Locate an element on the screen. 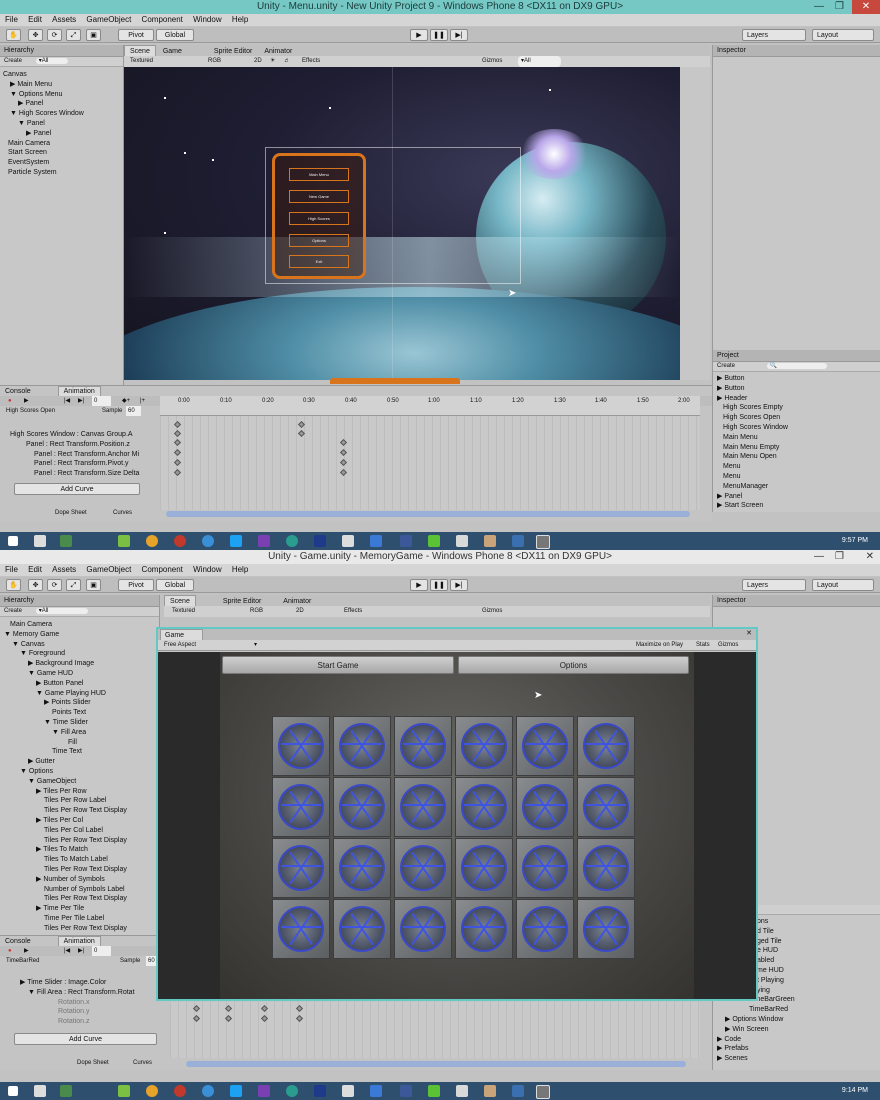 This screenshot has height=1100, width=880. tree-item: EventSystem is located at coordinates (61, 163).